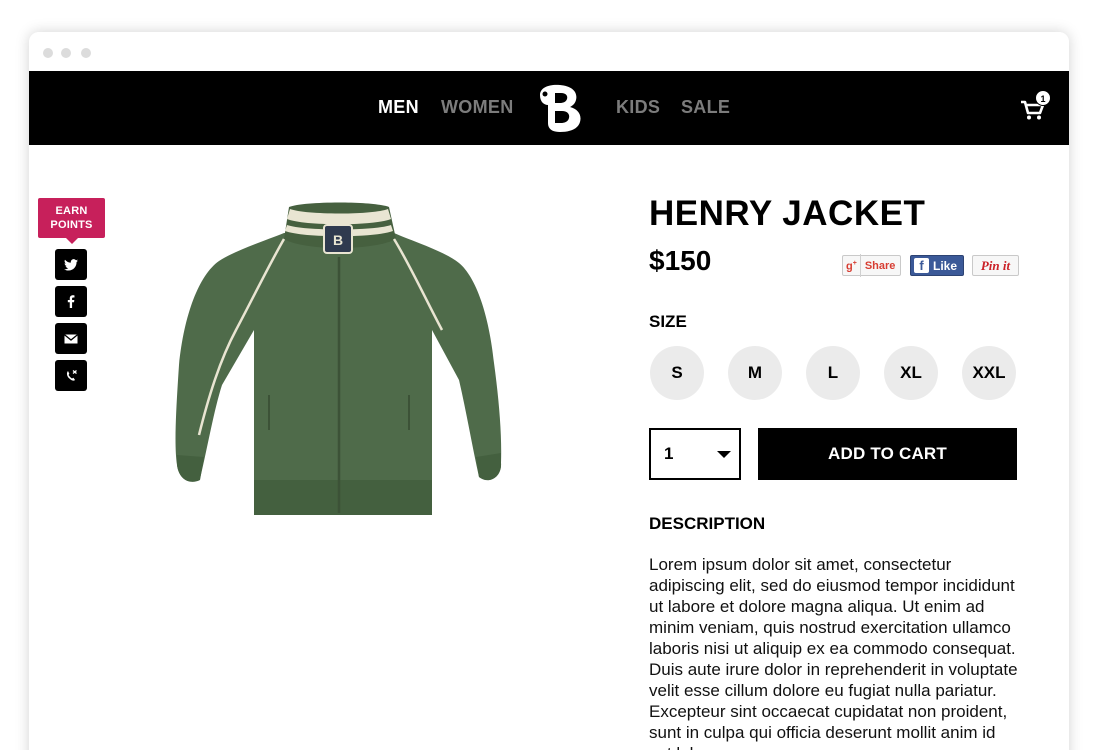  Describe the element at coordinates (852, 265) in the screenshot. I see `google-plus-icon: g+` at that location.